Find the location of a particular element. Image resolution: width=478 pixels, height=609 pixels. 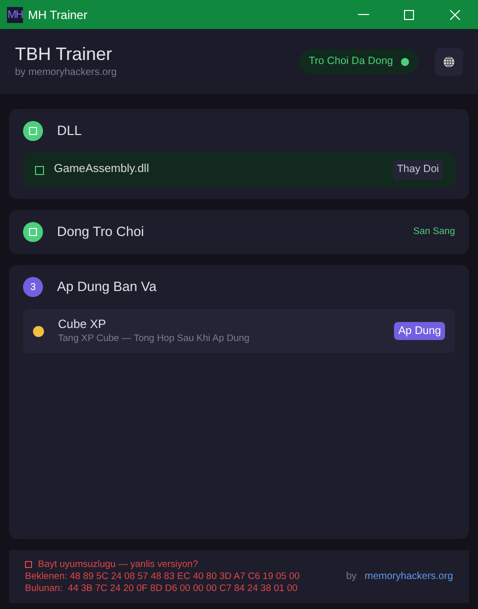

patch-name: Cube XP is located at coordinates (83, 324).